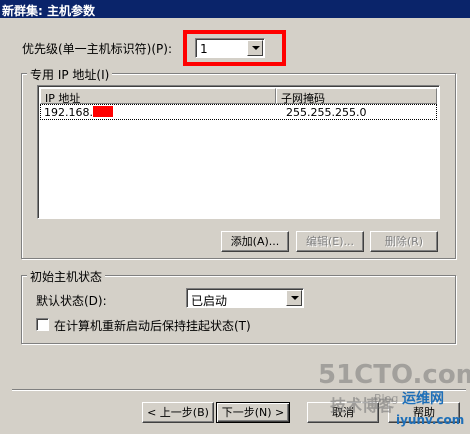  I want to click on back-button: < 上一步(B), so click(178, 412).